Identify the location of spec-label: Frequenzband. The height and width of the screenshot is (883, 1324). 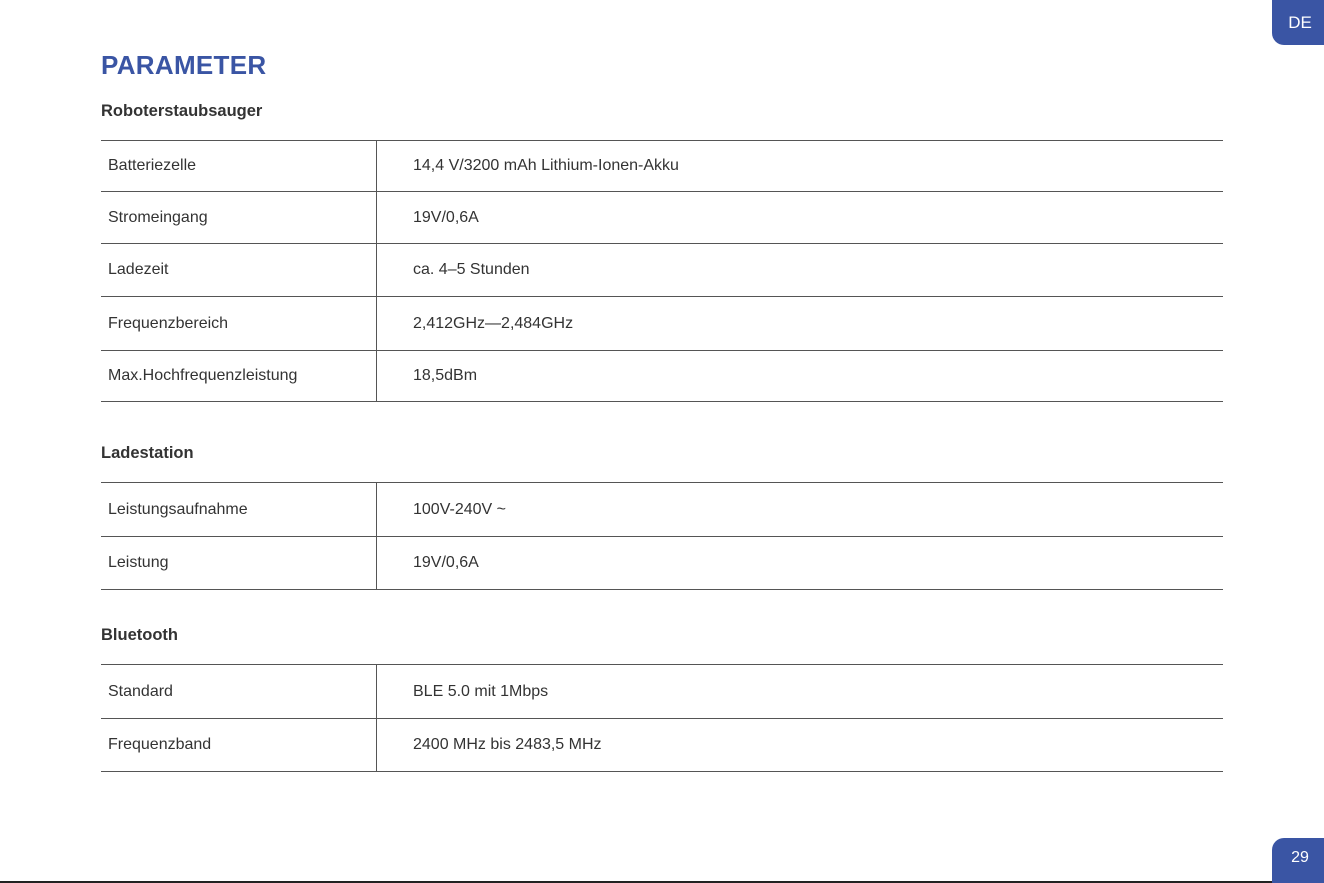
(239, 745).